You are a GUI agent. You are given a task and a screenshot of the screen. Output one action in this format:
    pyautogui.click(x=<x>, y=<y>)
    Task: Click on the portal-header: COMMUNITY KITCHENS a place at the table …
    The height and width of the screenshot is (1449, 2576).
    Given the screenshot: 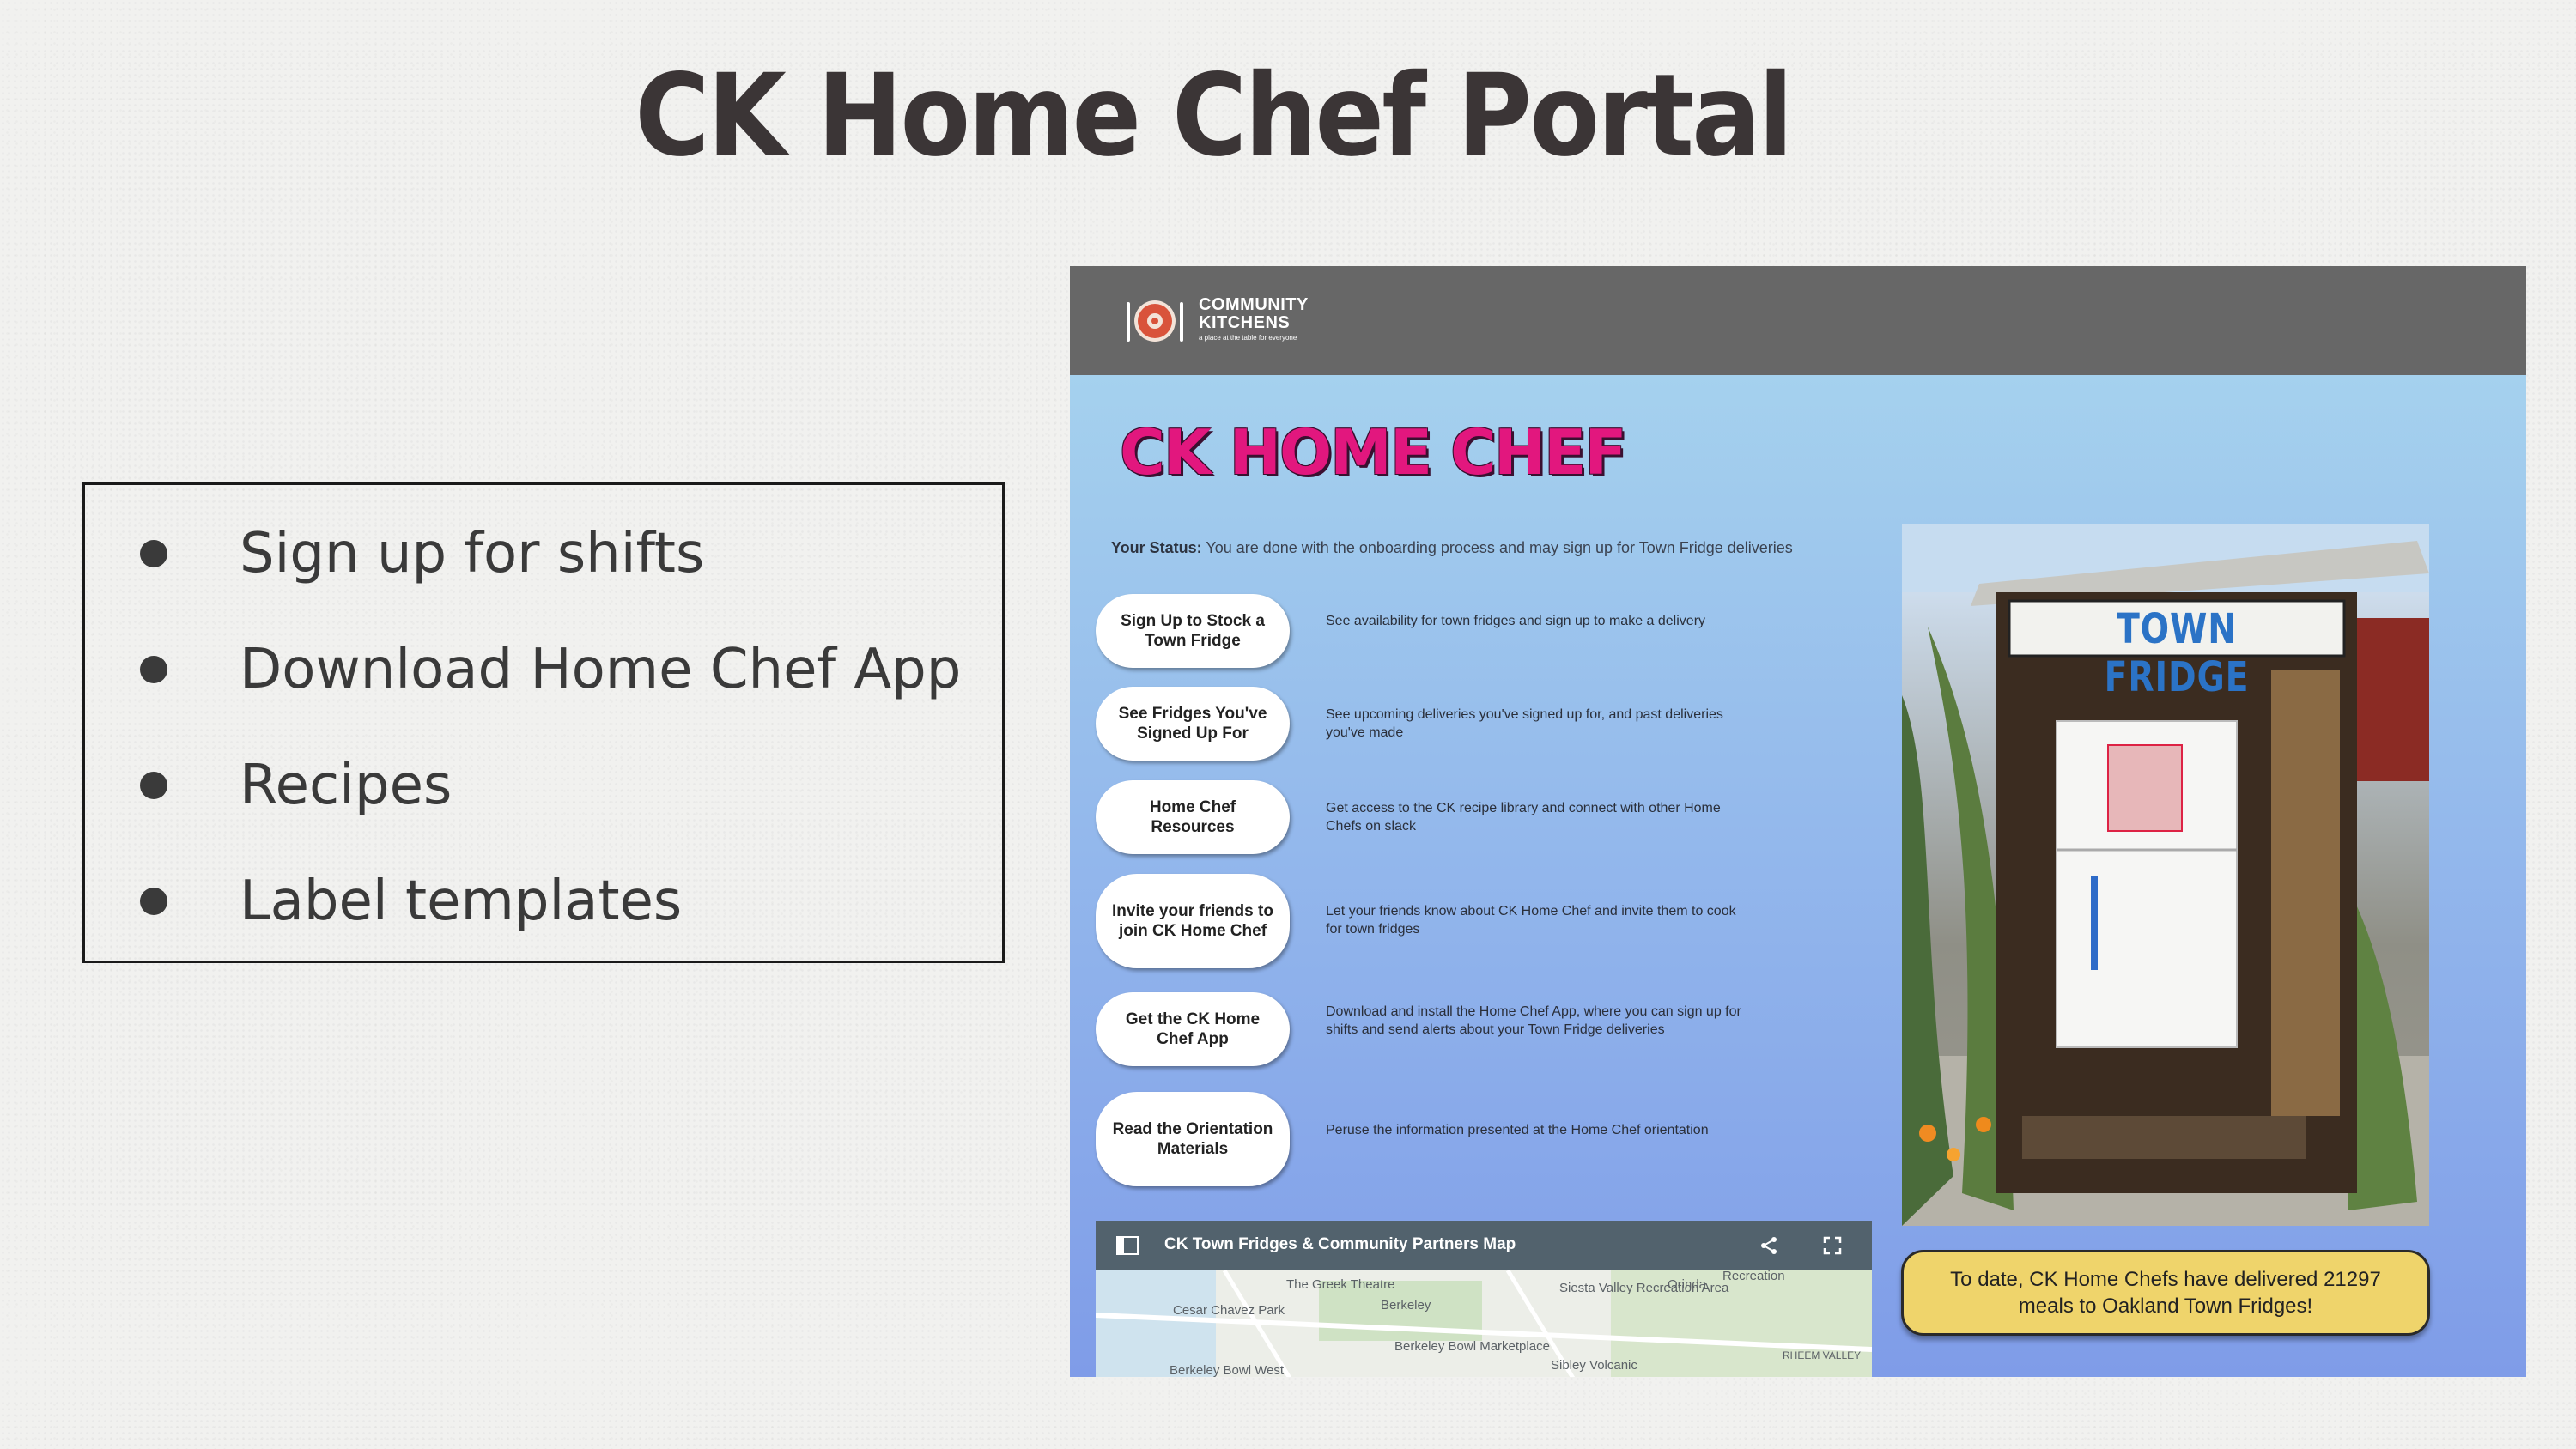 What is the action you would take?
    pyautogui.click(x=1798, y=320)
    